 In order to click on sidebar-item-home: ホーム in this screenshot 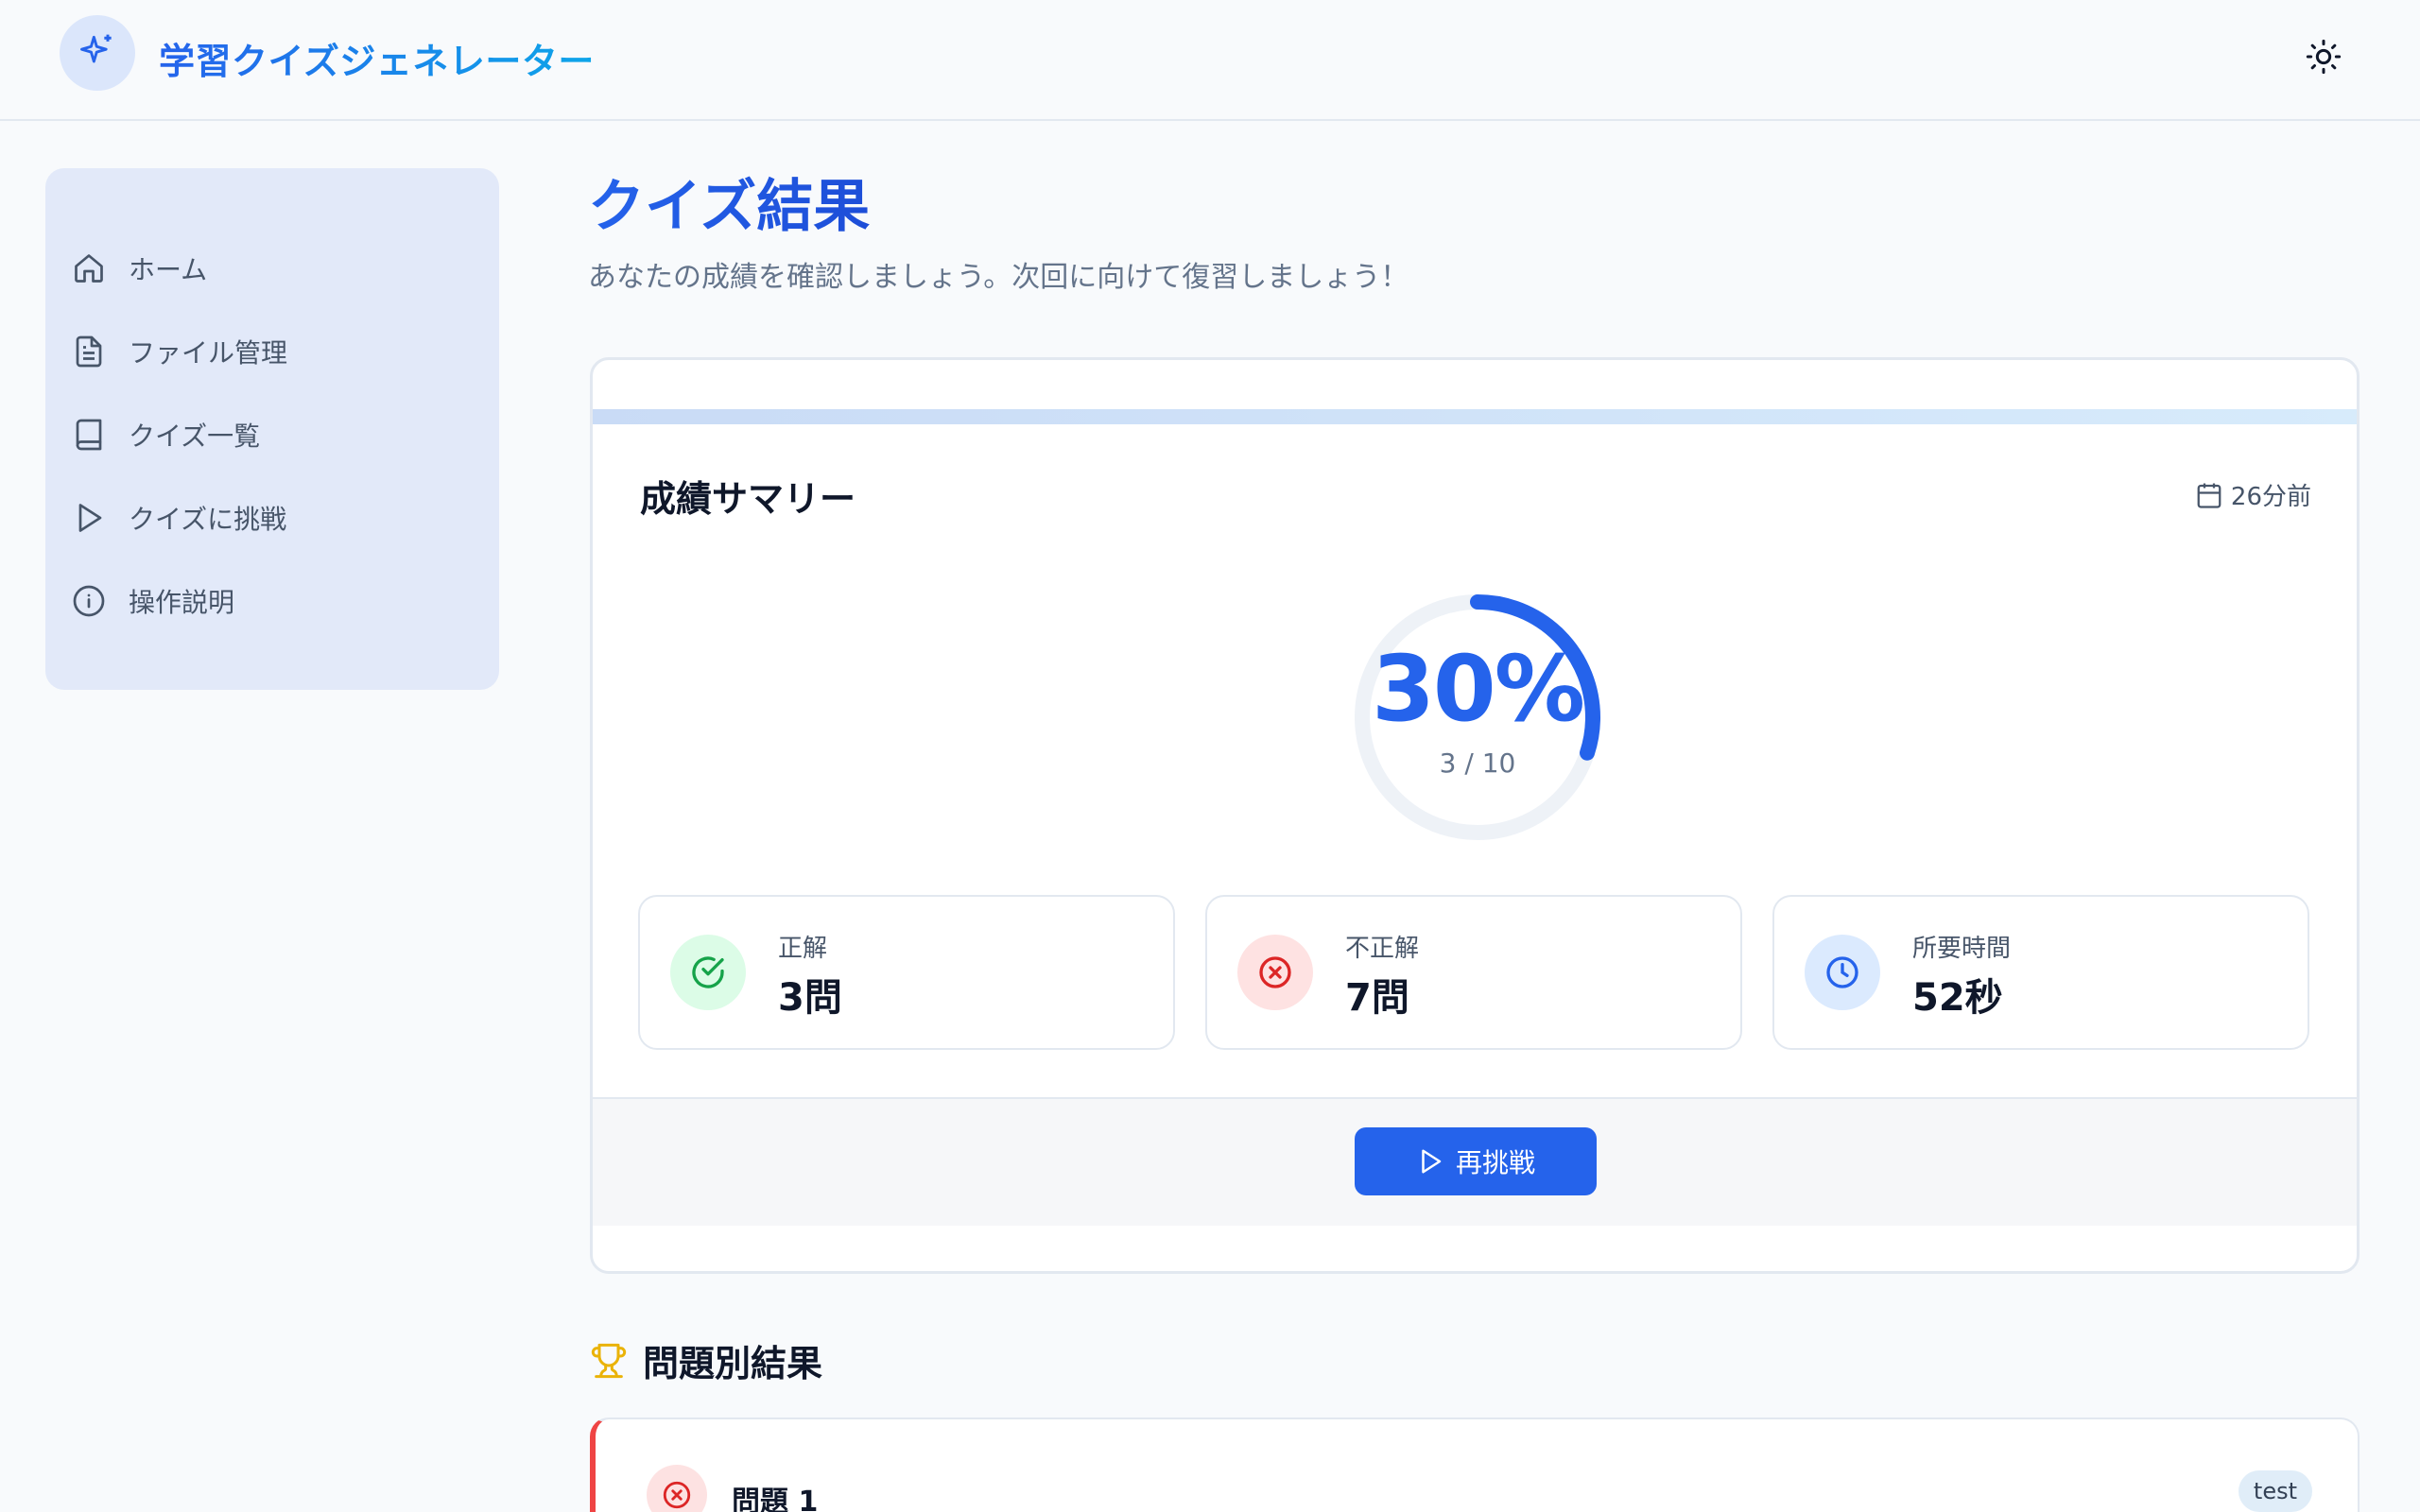, I will do `click(272, 268)`.